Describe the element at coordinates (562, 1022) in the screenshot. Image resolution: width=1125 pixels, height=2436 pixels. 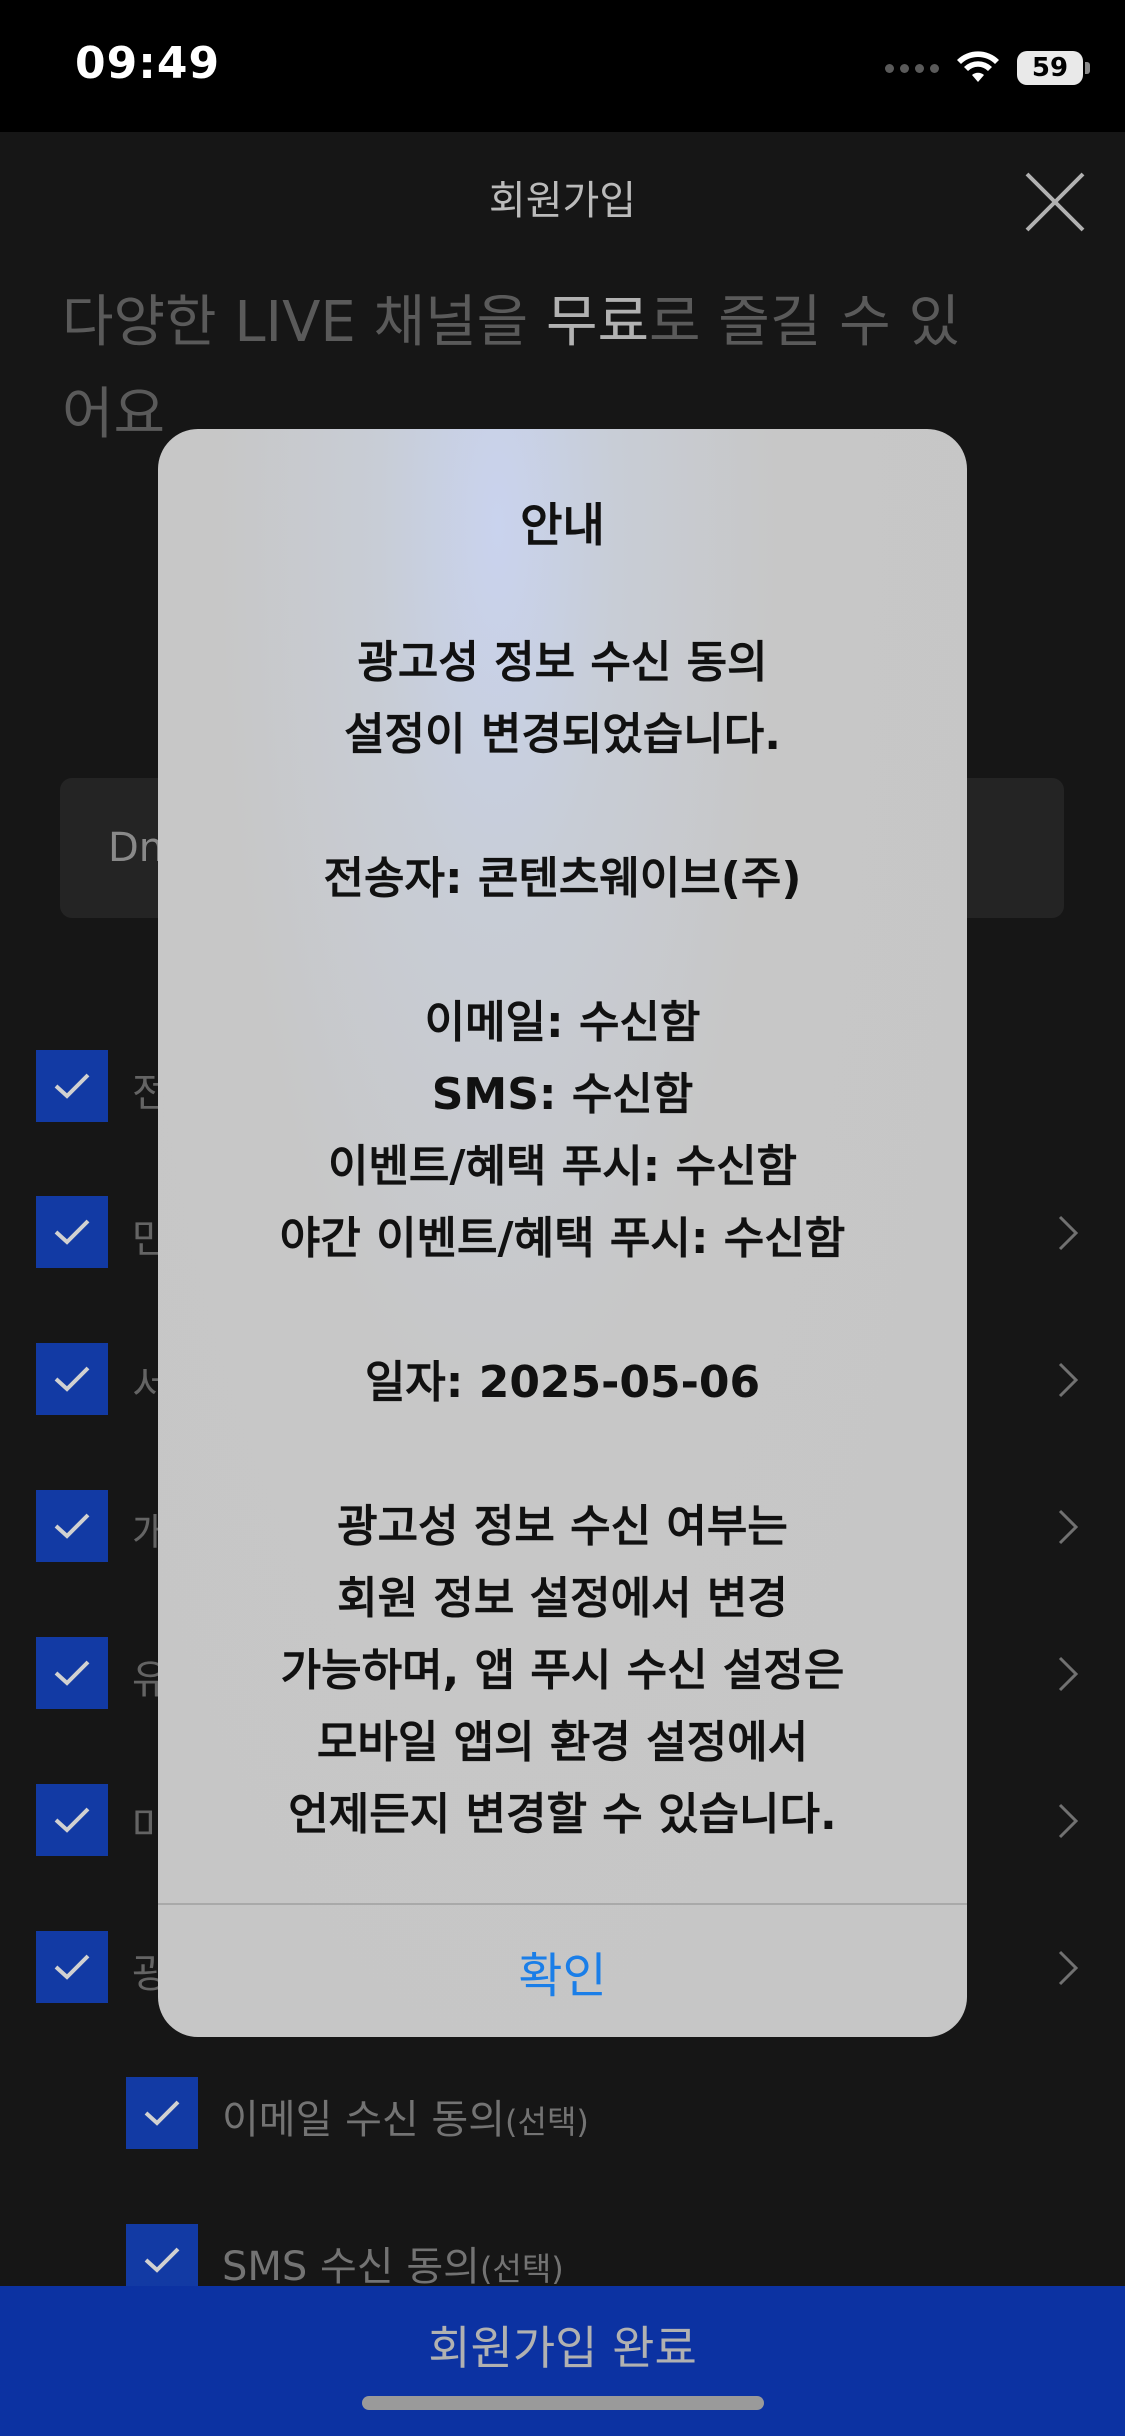
I see `alert-line: 이메일: 수신함` at that location.